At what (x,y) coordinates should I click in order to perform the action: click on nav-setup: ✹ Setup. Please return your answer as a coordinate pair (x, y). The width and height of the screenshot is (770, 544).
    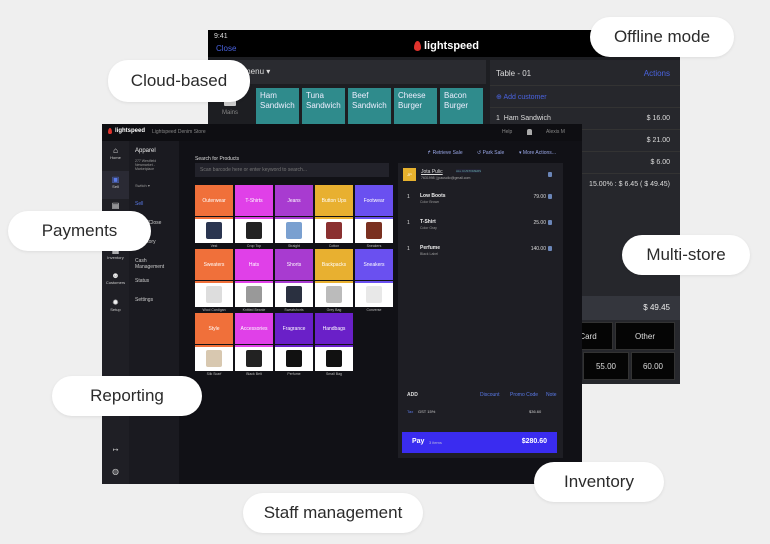
    Looking at the image, I should click on (115, 305).